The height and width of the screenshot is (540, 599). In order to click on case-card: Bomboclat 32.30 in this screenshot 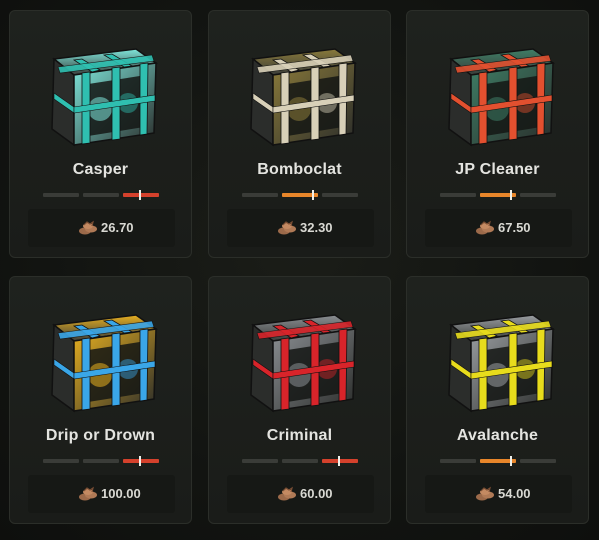, I will do `click(299, 134)`.